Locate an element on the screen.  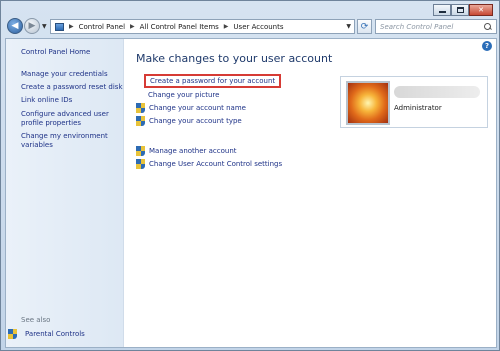
account-card: Administrator is located at coordinates (414, 102).